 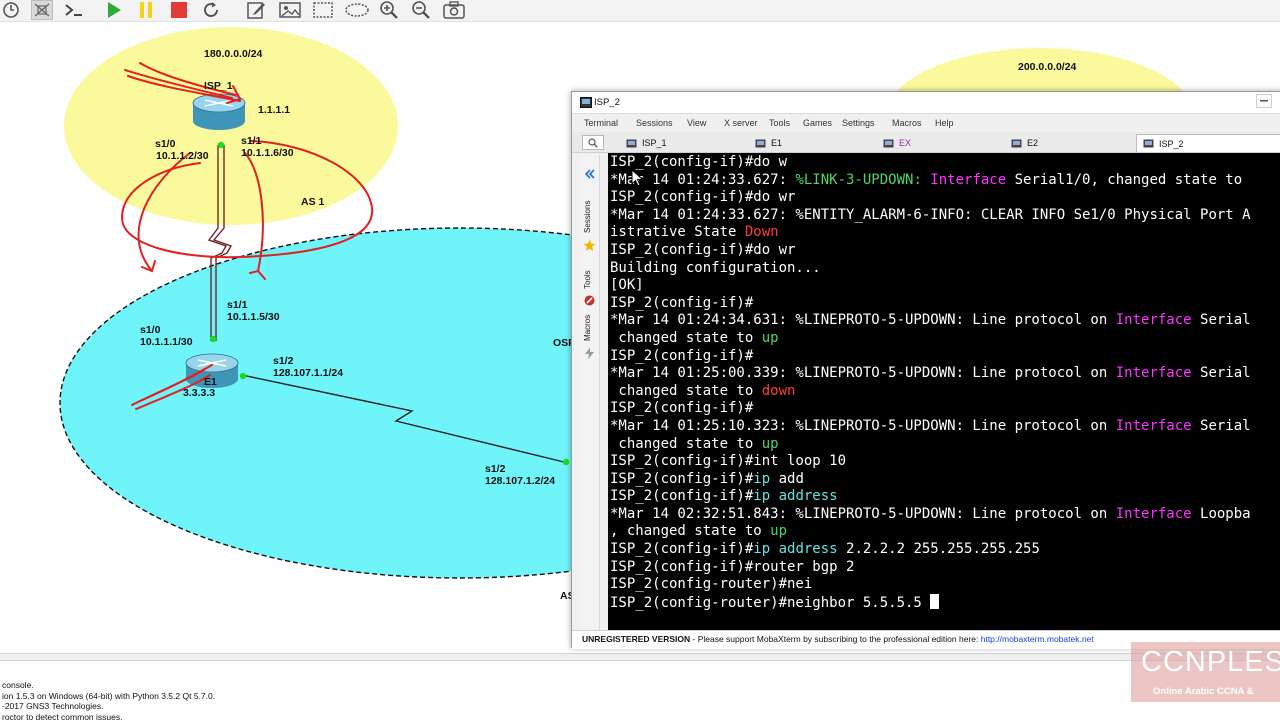 What do you see at coordinates (795, 496) in the screenshot?
I see `terminal-segment: ip address` at bounding box center [795, 496].